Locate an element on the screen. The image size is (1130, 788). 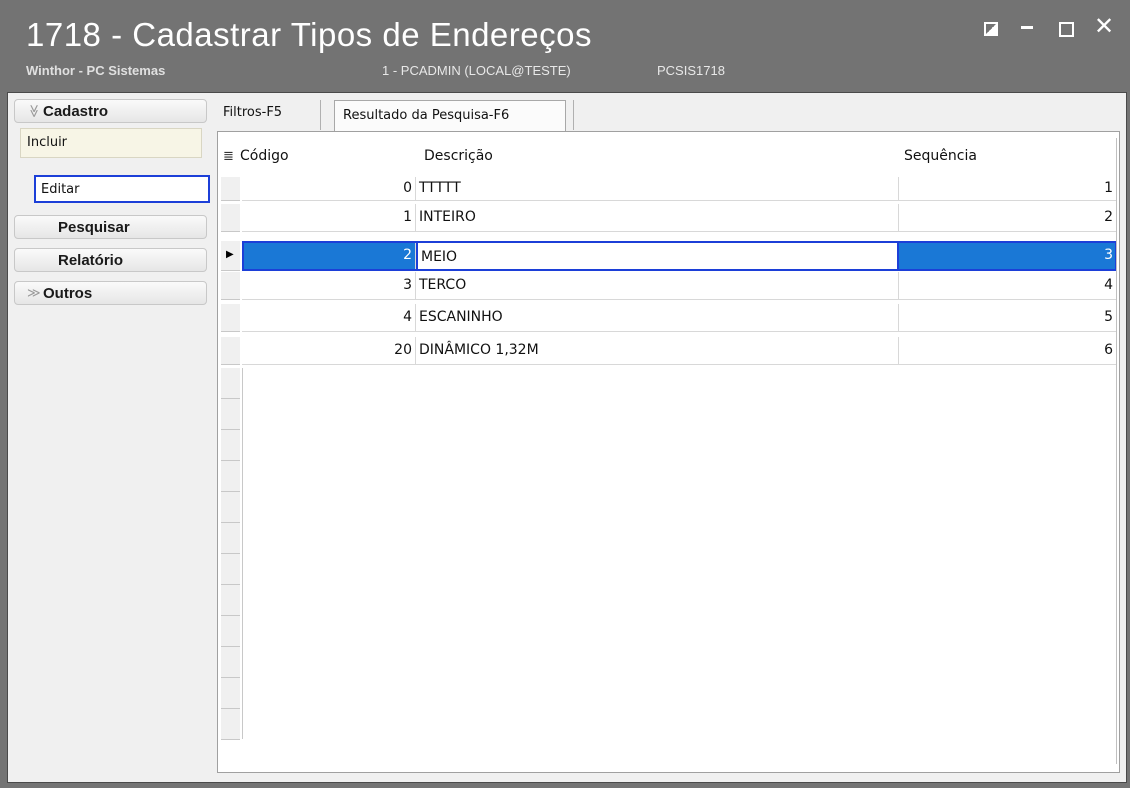
sidebar-group-pesquisar: Pesquisar is located at coordinates (110, 227).